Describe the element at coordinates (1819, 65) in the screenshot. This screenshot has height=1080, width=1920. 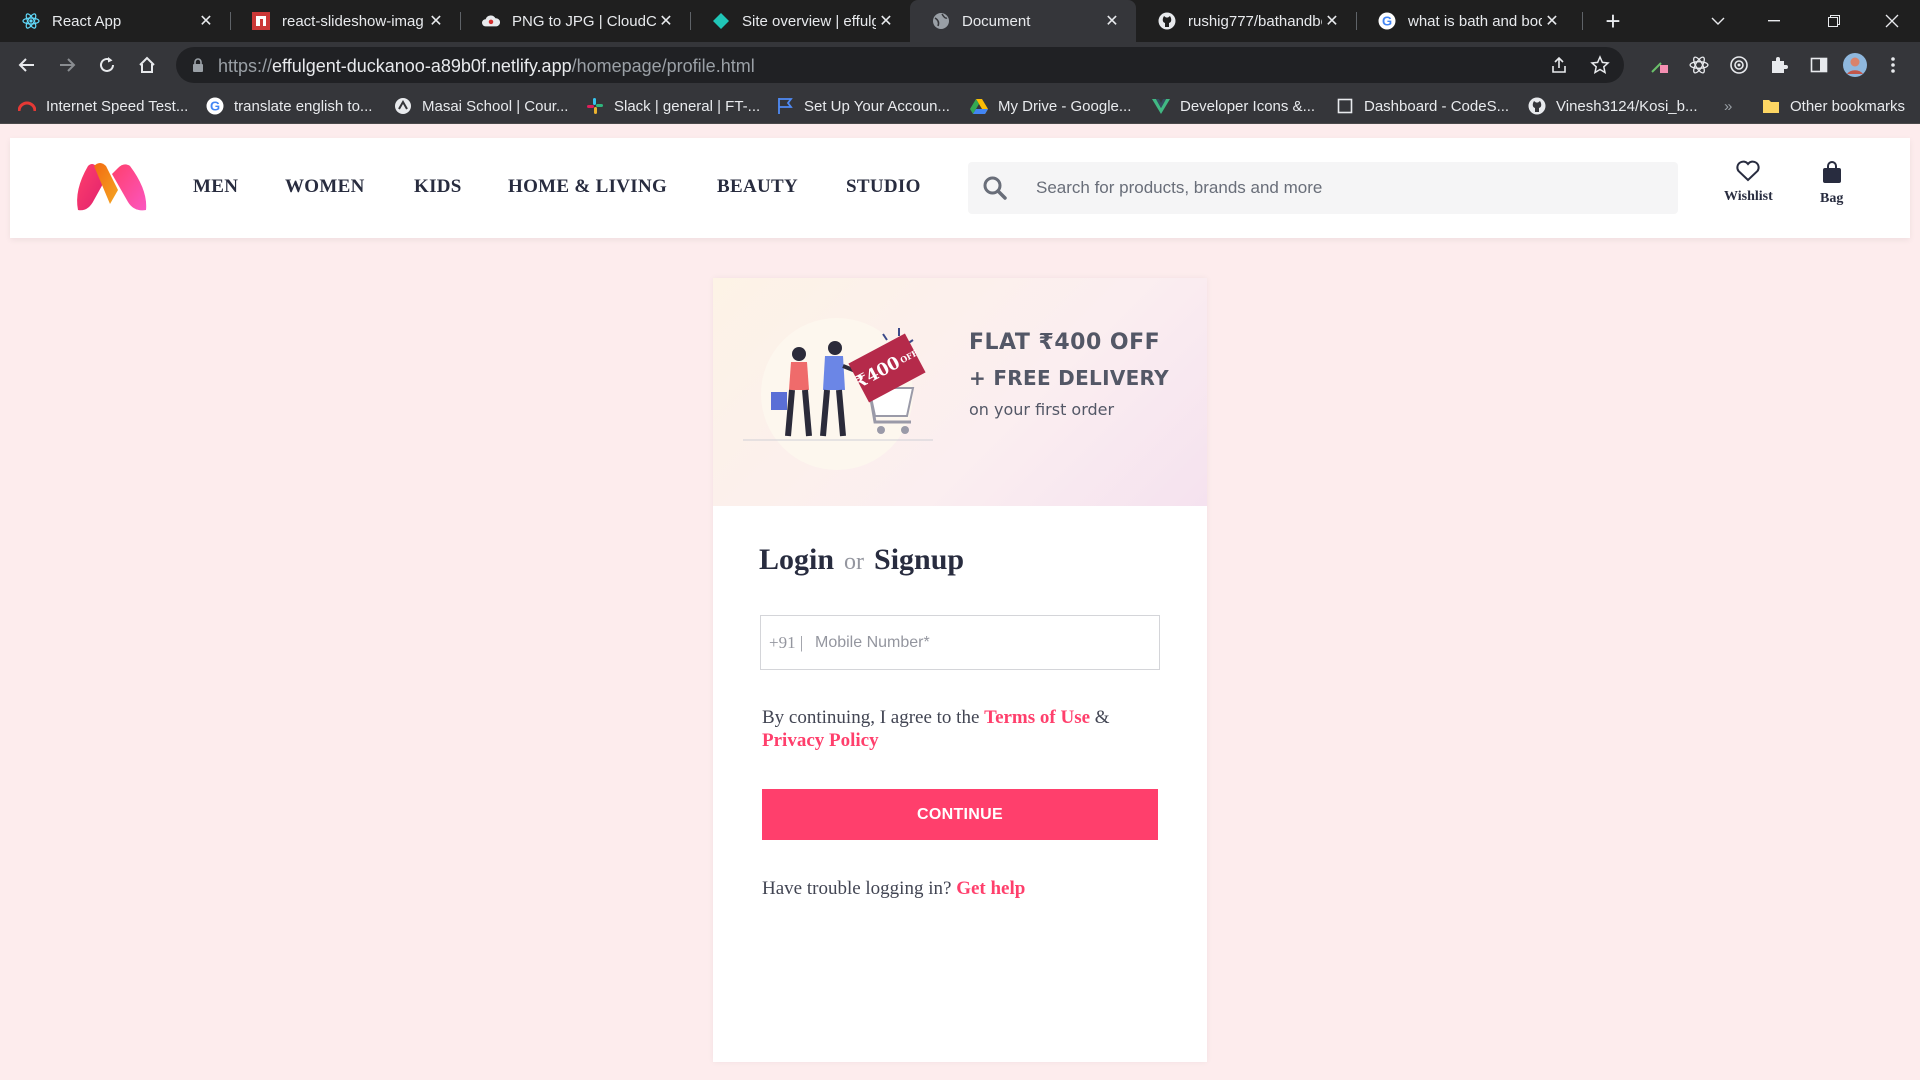
I see `side-panel-icon` at that location.